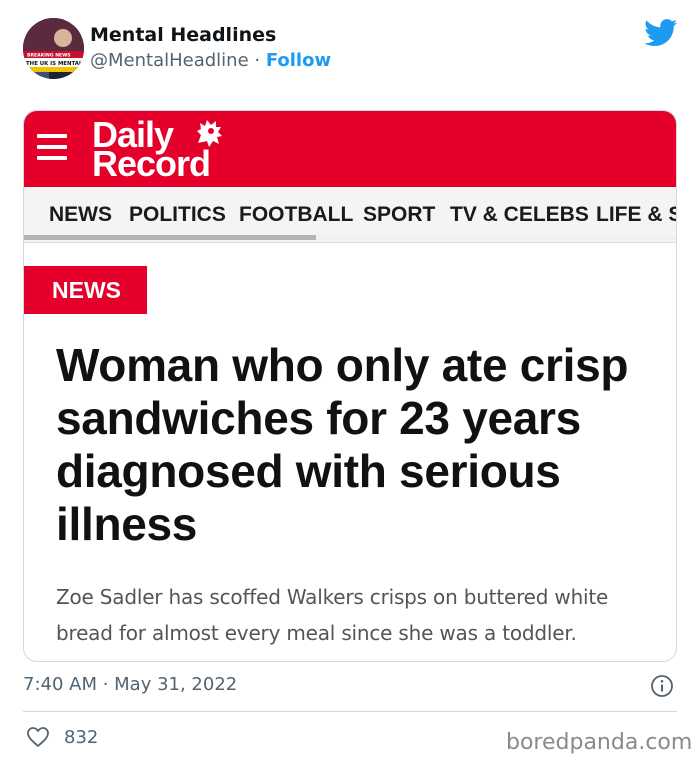 The height and width of the screenshot is (764, 700). What do you see at coordinates (169, 60) in the screenshot?
I see `author-handle: @MentalHeadline` at bounding box center [169, 60].